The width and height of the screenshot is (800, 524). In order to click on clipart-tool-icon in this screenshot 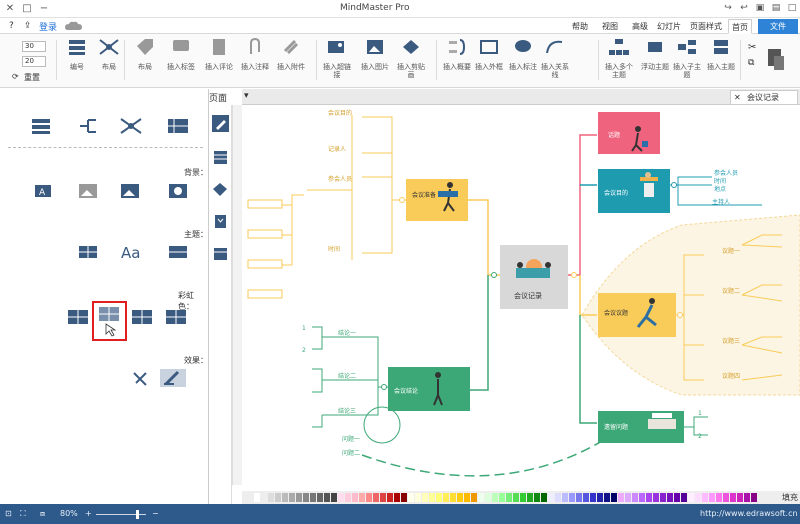, I will do `click(220, 189)`.